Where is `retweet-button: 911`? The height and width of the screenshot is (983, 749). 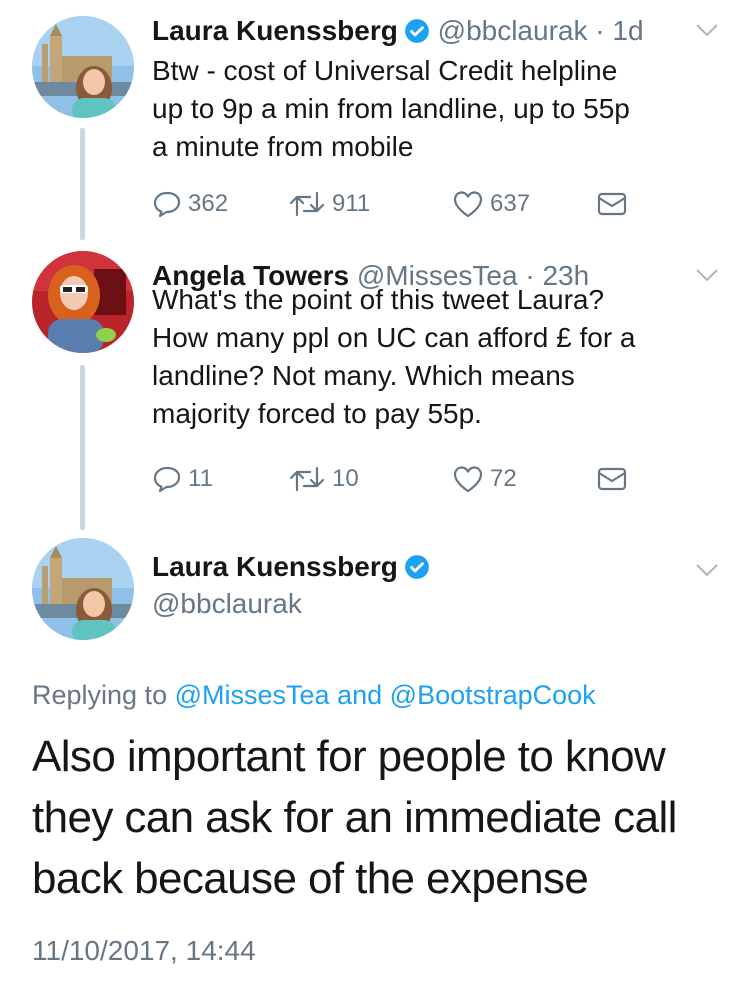
retweet-button: 911 is located at coordinates (329, 204).